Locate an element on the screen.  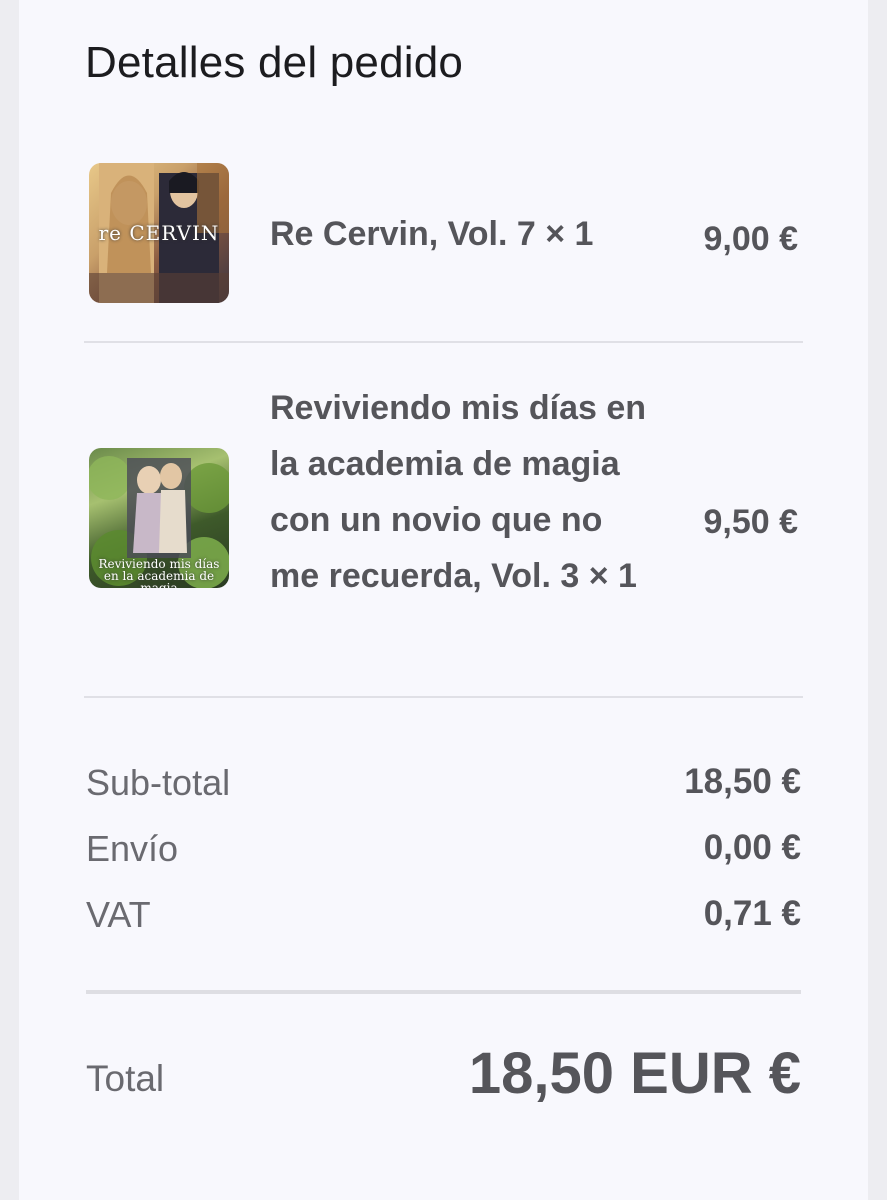
vat-row: VAT 0,71 € is located at coordinates (443, 919).